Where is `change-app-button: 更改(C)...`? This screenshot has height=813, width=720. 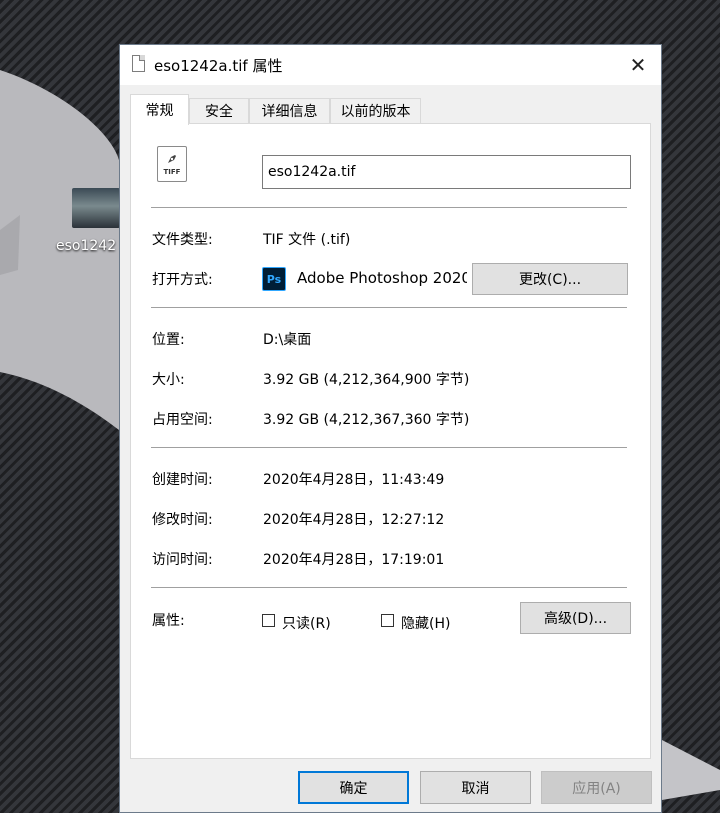 change-app-button: 更改(C)... is located at coordinates (550, 279).